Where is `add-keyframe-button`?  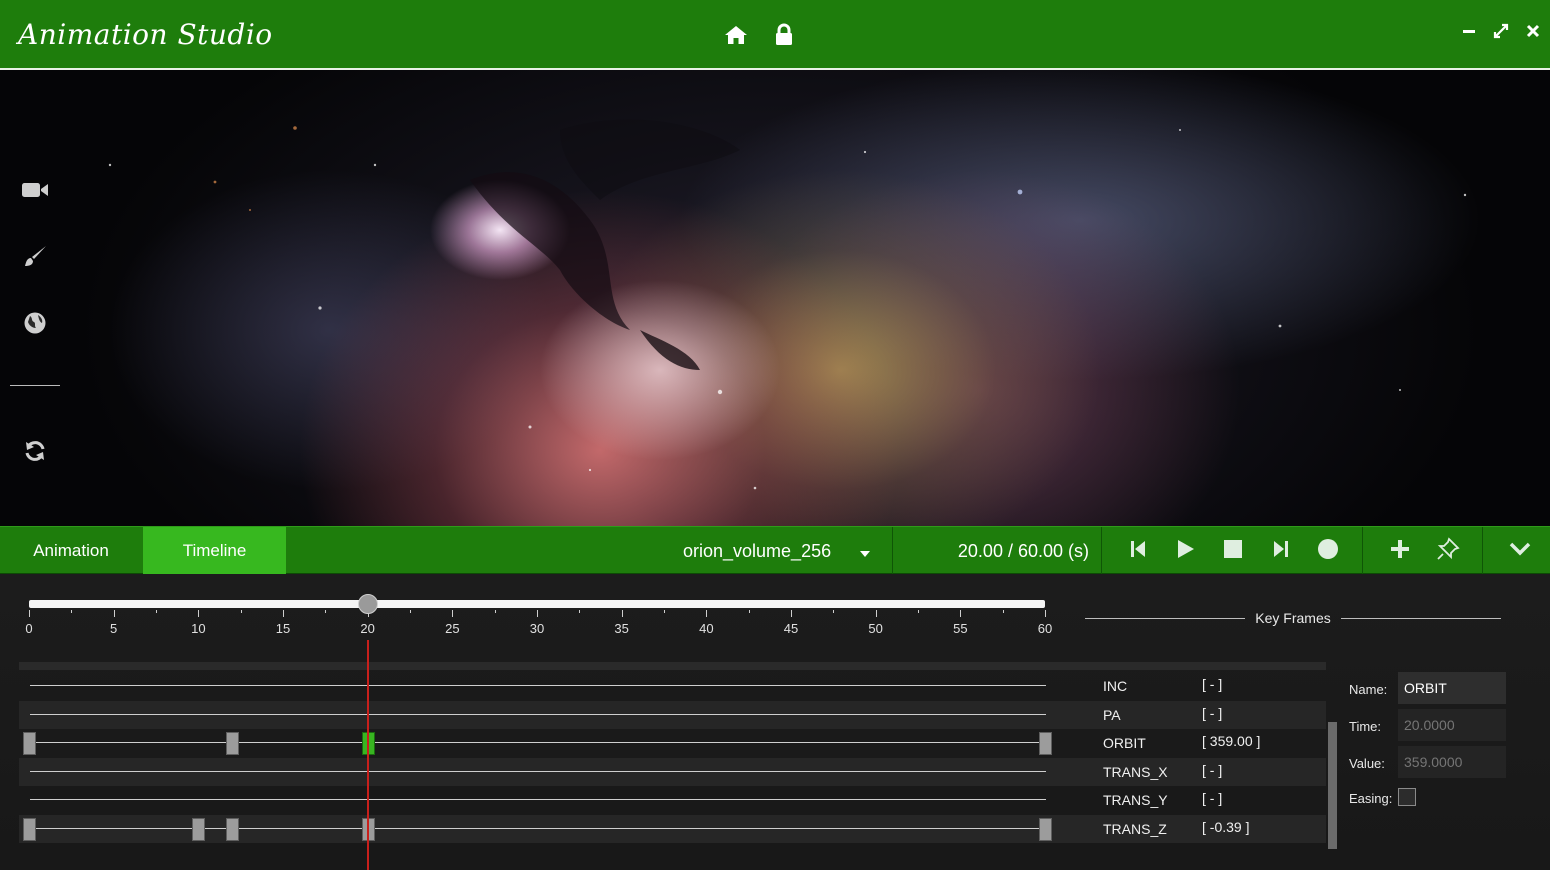
add-keyframe-button is located at coordinates (1400, 551).